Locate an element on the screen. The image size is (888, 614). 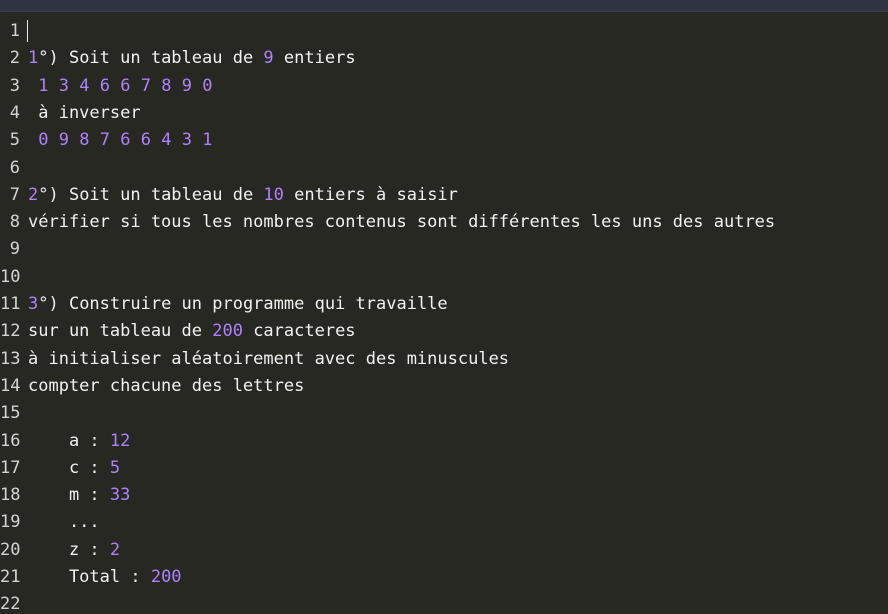
code-line: 20 z : 2 is located at coordinates (444, 550).